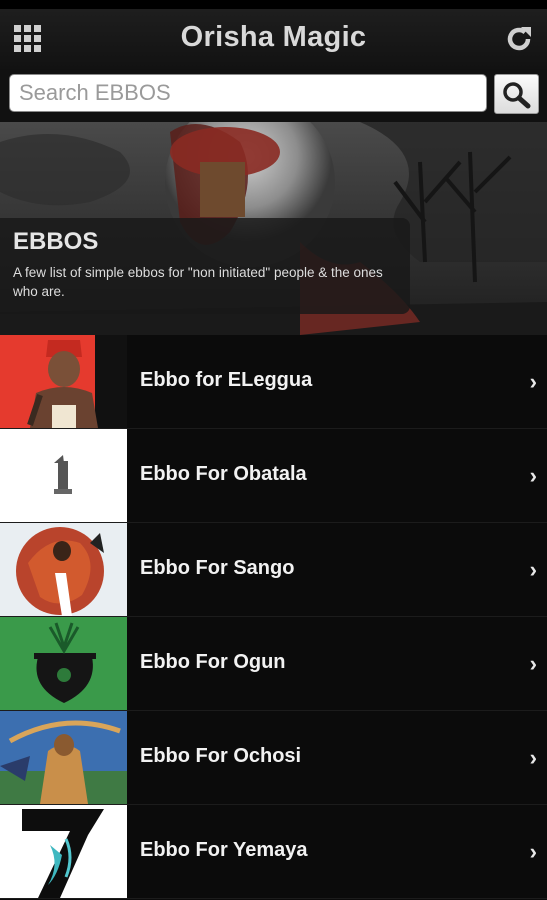 This screenshot has width=547, height=900. Describe the element at coordinates (224, 850) in the screenshot. I see `list-item-label: Ebbo For Yemaya` at that location.